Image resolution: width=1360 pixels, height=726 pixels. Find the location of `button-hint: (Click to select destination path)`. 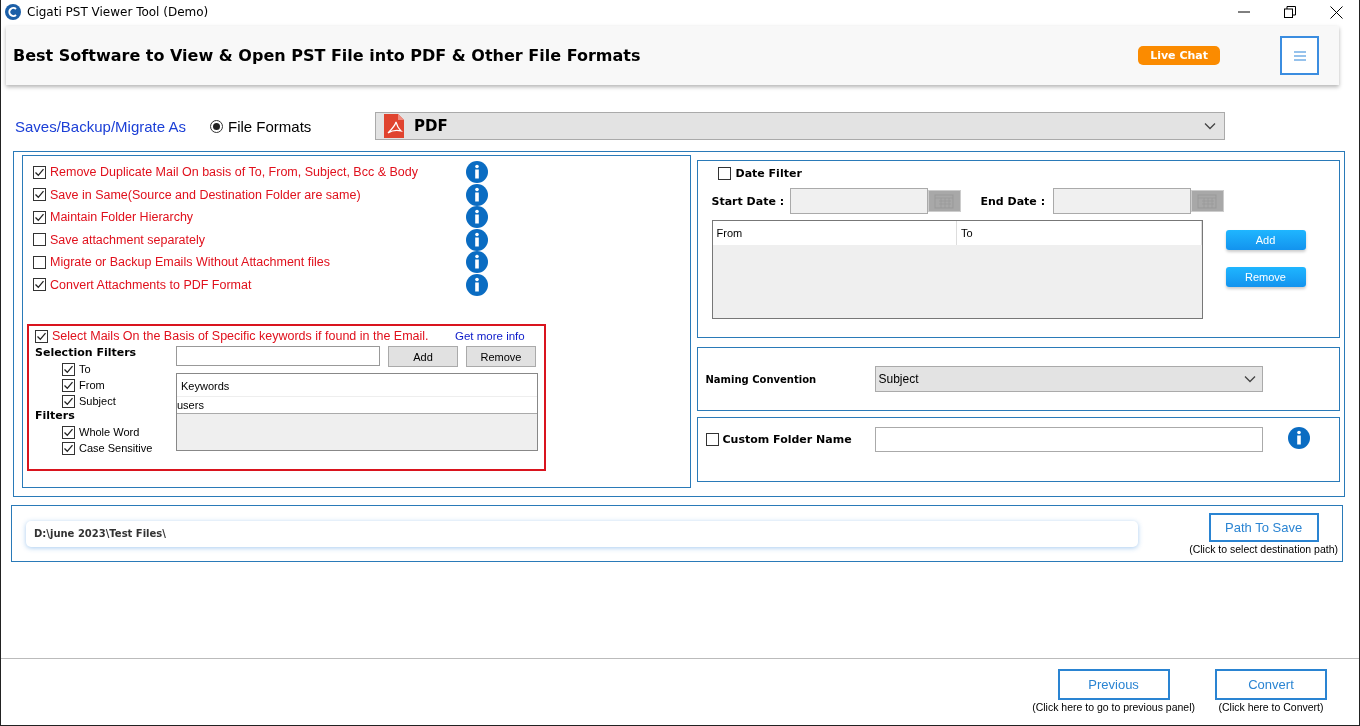

button-hint: (Click to select destination path) is located at coordinates (1263, 548).